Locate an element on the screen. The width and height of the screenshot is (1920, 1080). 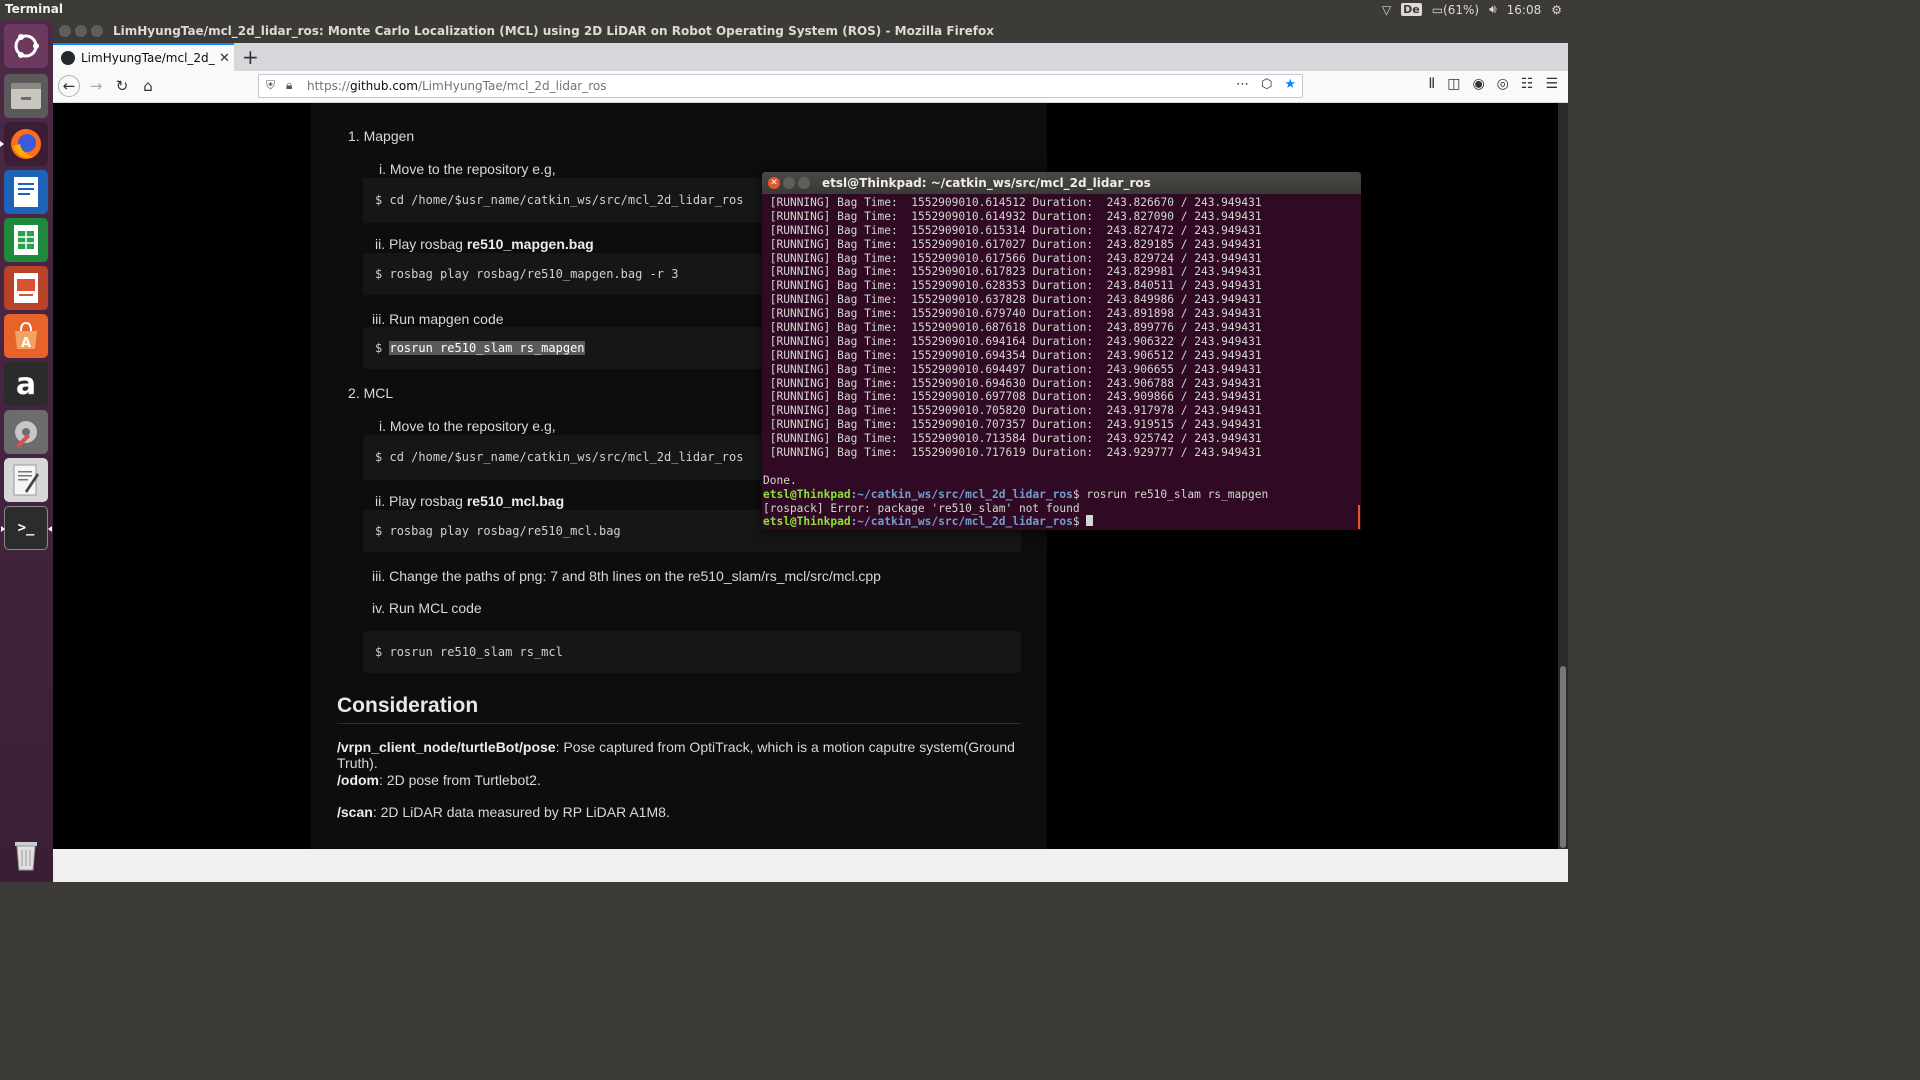
step-title: MCL is located at coordinates (378, 393).